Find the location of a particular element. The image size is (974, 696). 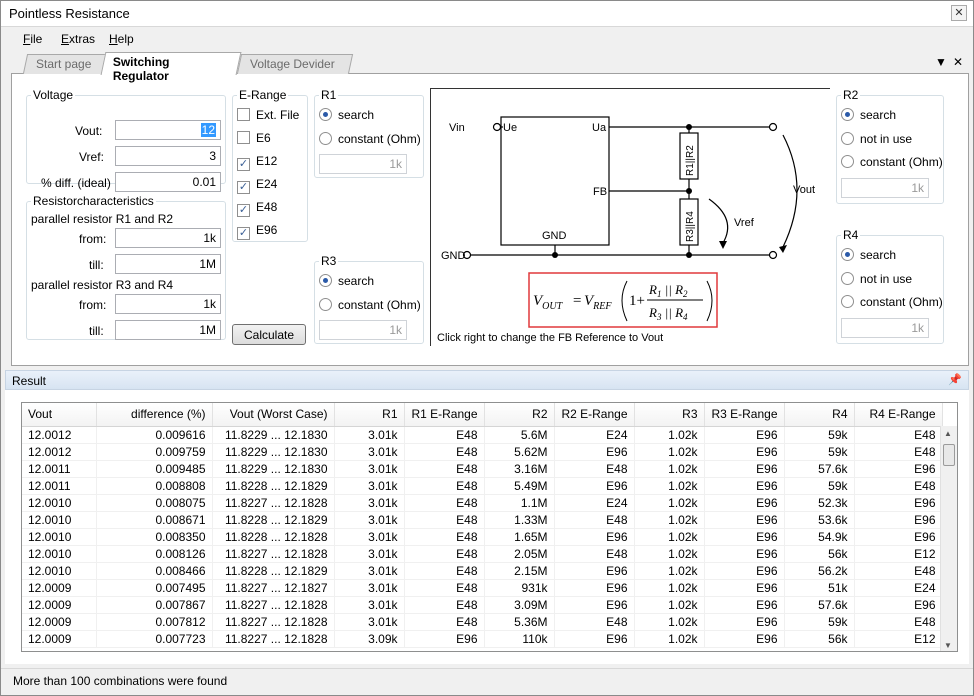

r4-constant-radio: constant (Ohm) is located at coordinates (892, 302).